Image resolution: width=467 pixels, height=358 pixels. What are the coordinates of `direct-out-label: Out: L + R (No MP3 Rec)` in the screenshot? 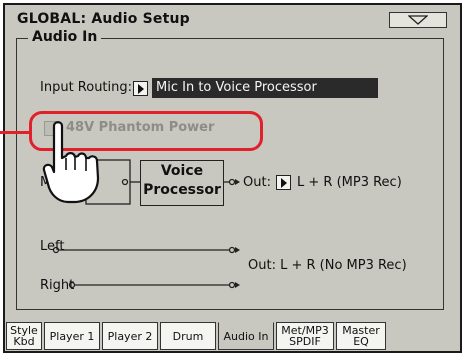 It's located at (327, 265).